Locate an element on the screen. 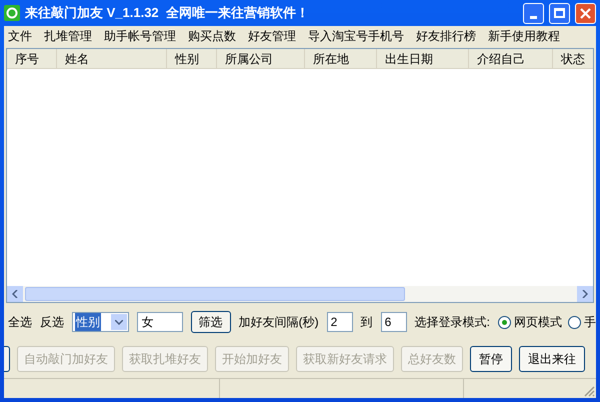 The height and width of the screenshot is (402, 600). close-button is located at coordinates (585, 13).